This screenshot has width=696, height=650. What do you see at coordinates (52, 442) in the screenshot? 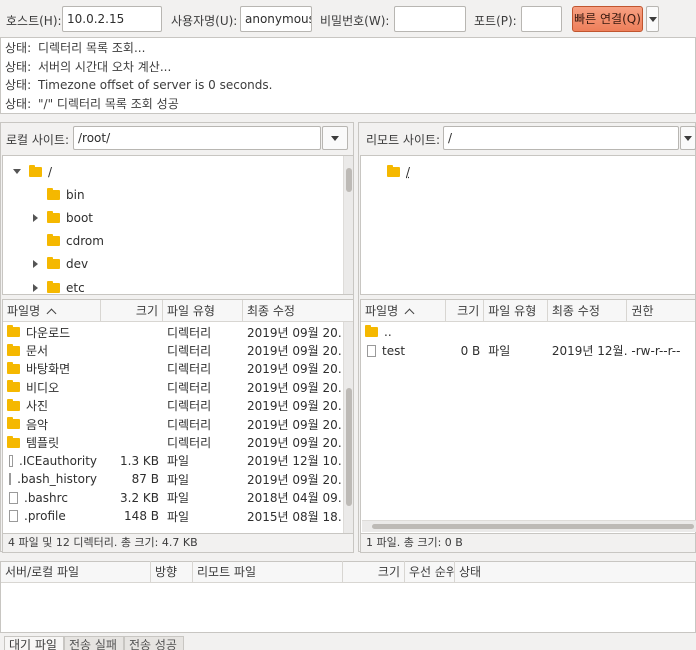
I see `file-name-cell: 템플릿` at bounding box center [52, 442].